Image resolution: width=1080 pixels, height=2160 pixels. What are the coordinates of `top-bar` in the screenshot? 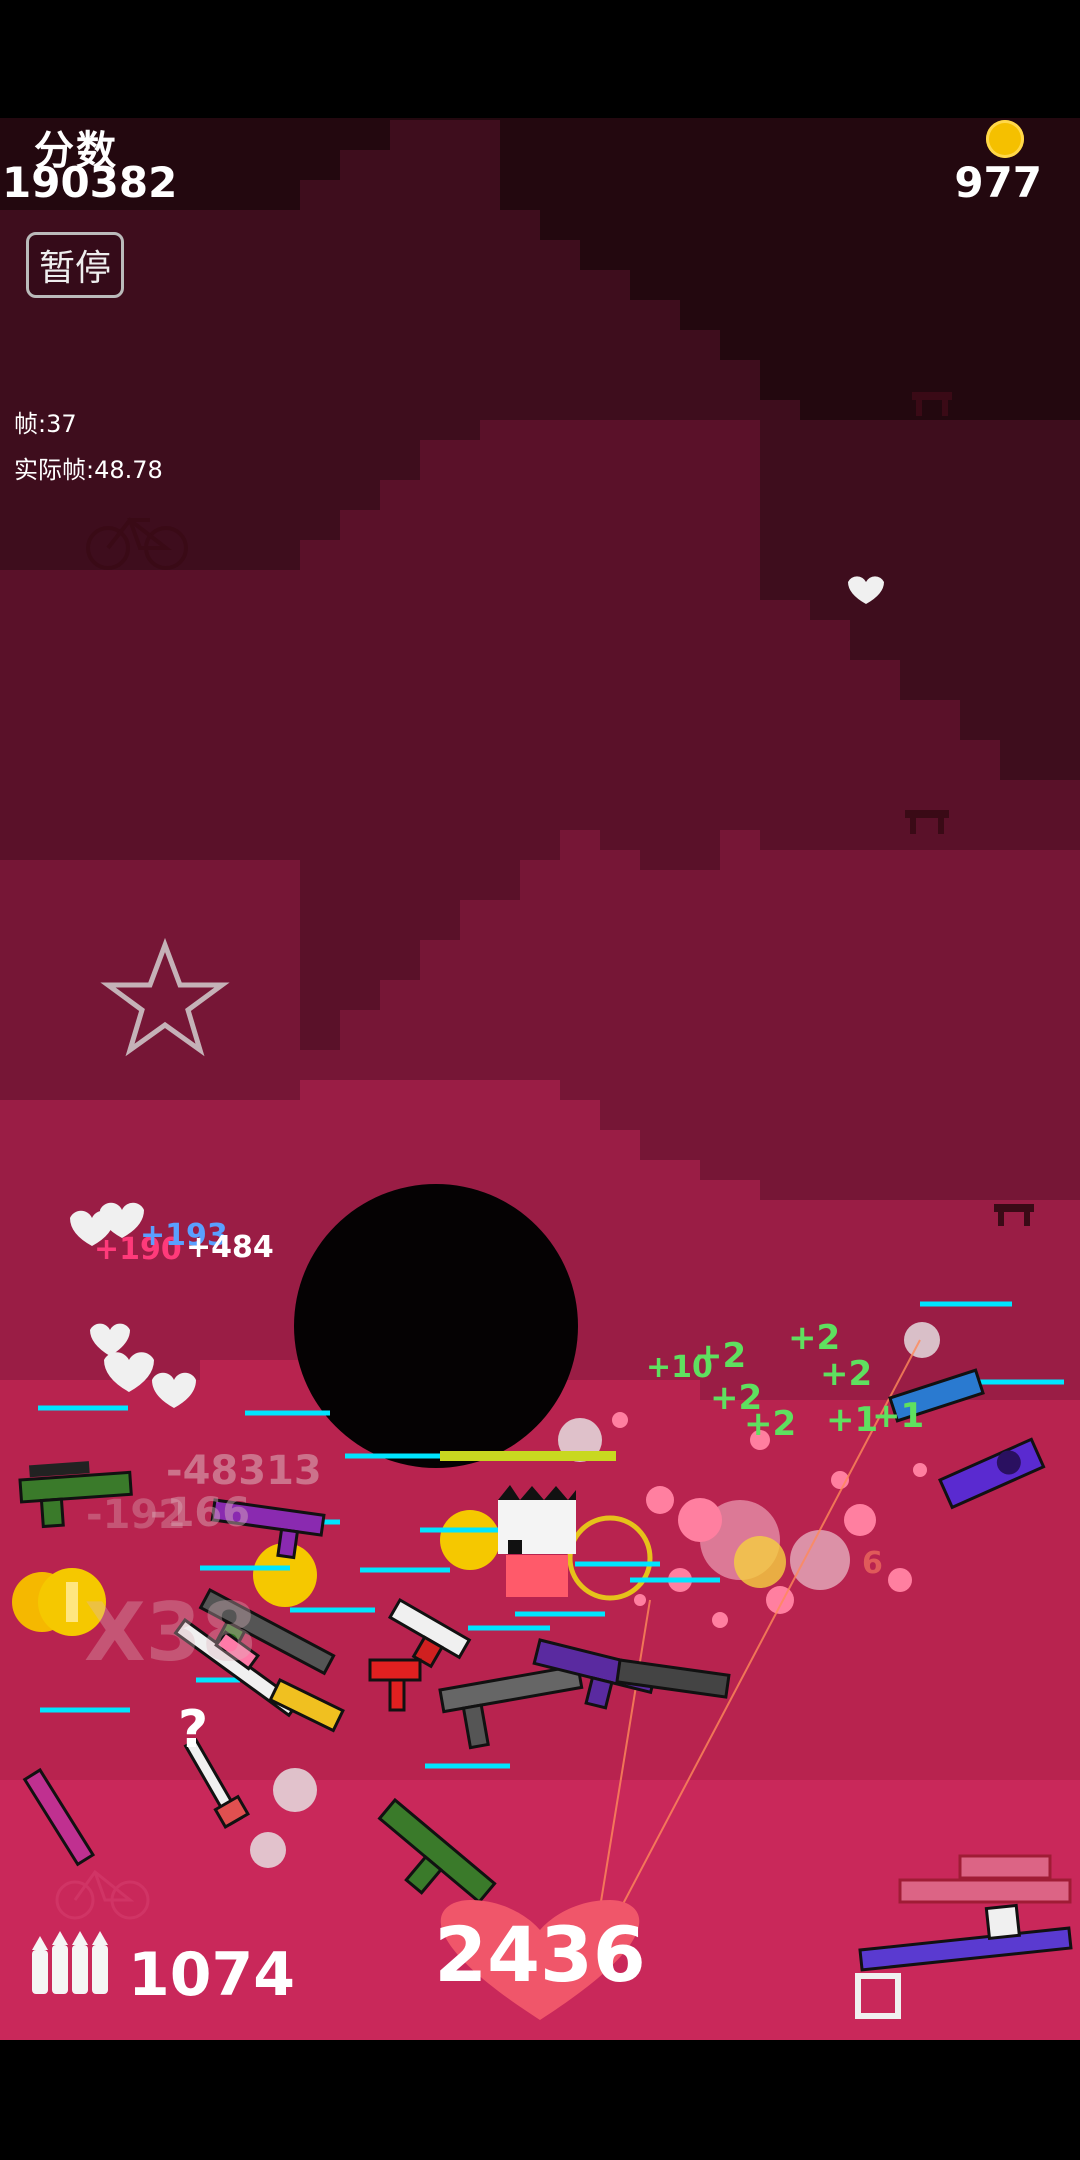 It's located at (540, 59).